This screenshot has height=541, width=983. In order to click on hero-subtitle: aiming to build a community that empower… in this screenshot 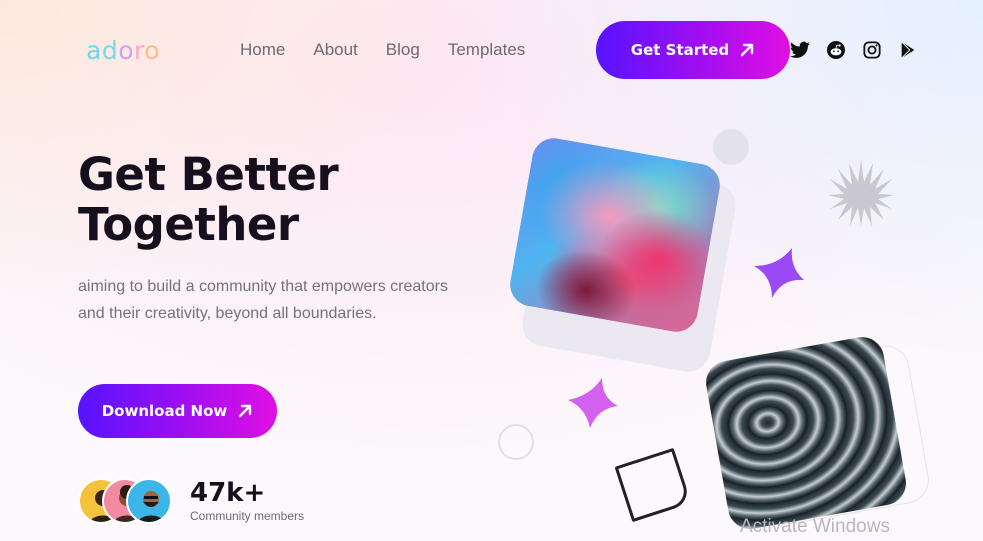, I will do `click(263, 300)`.